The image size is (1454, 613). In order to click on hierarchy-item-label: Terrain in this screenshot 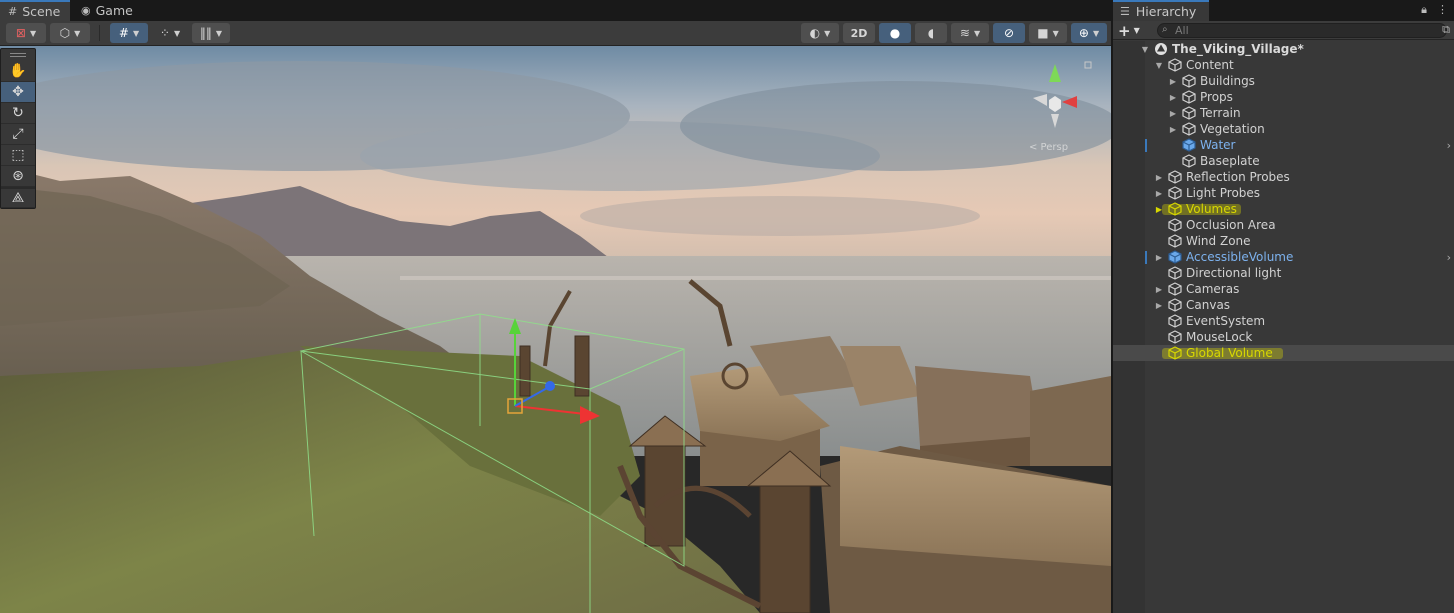, I will do `click(1220, 113)`.